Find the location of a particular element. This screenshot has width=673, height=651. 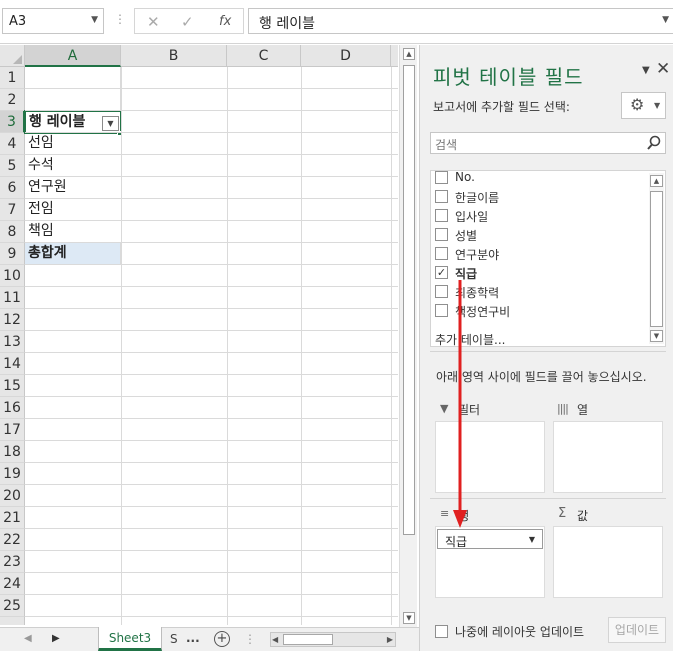

formula-input: 행 레이블 ▼ is located at coordinates (460, 21).